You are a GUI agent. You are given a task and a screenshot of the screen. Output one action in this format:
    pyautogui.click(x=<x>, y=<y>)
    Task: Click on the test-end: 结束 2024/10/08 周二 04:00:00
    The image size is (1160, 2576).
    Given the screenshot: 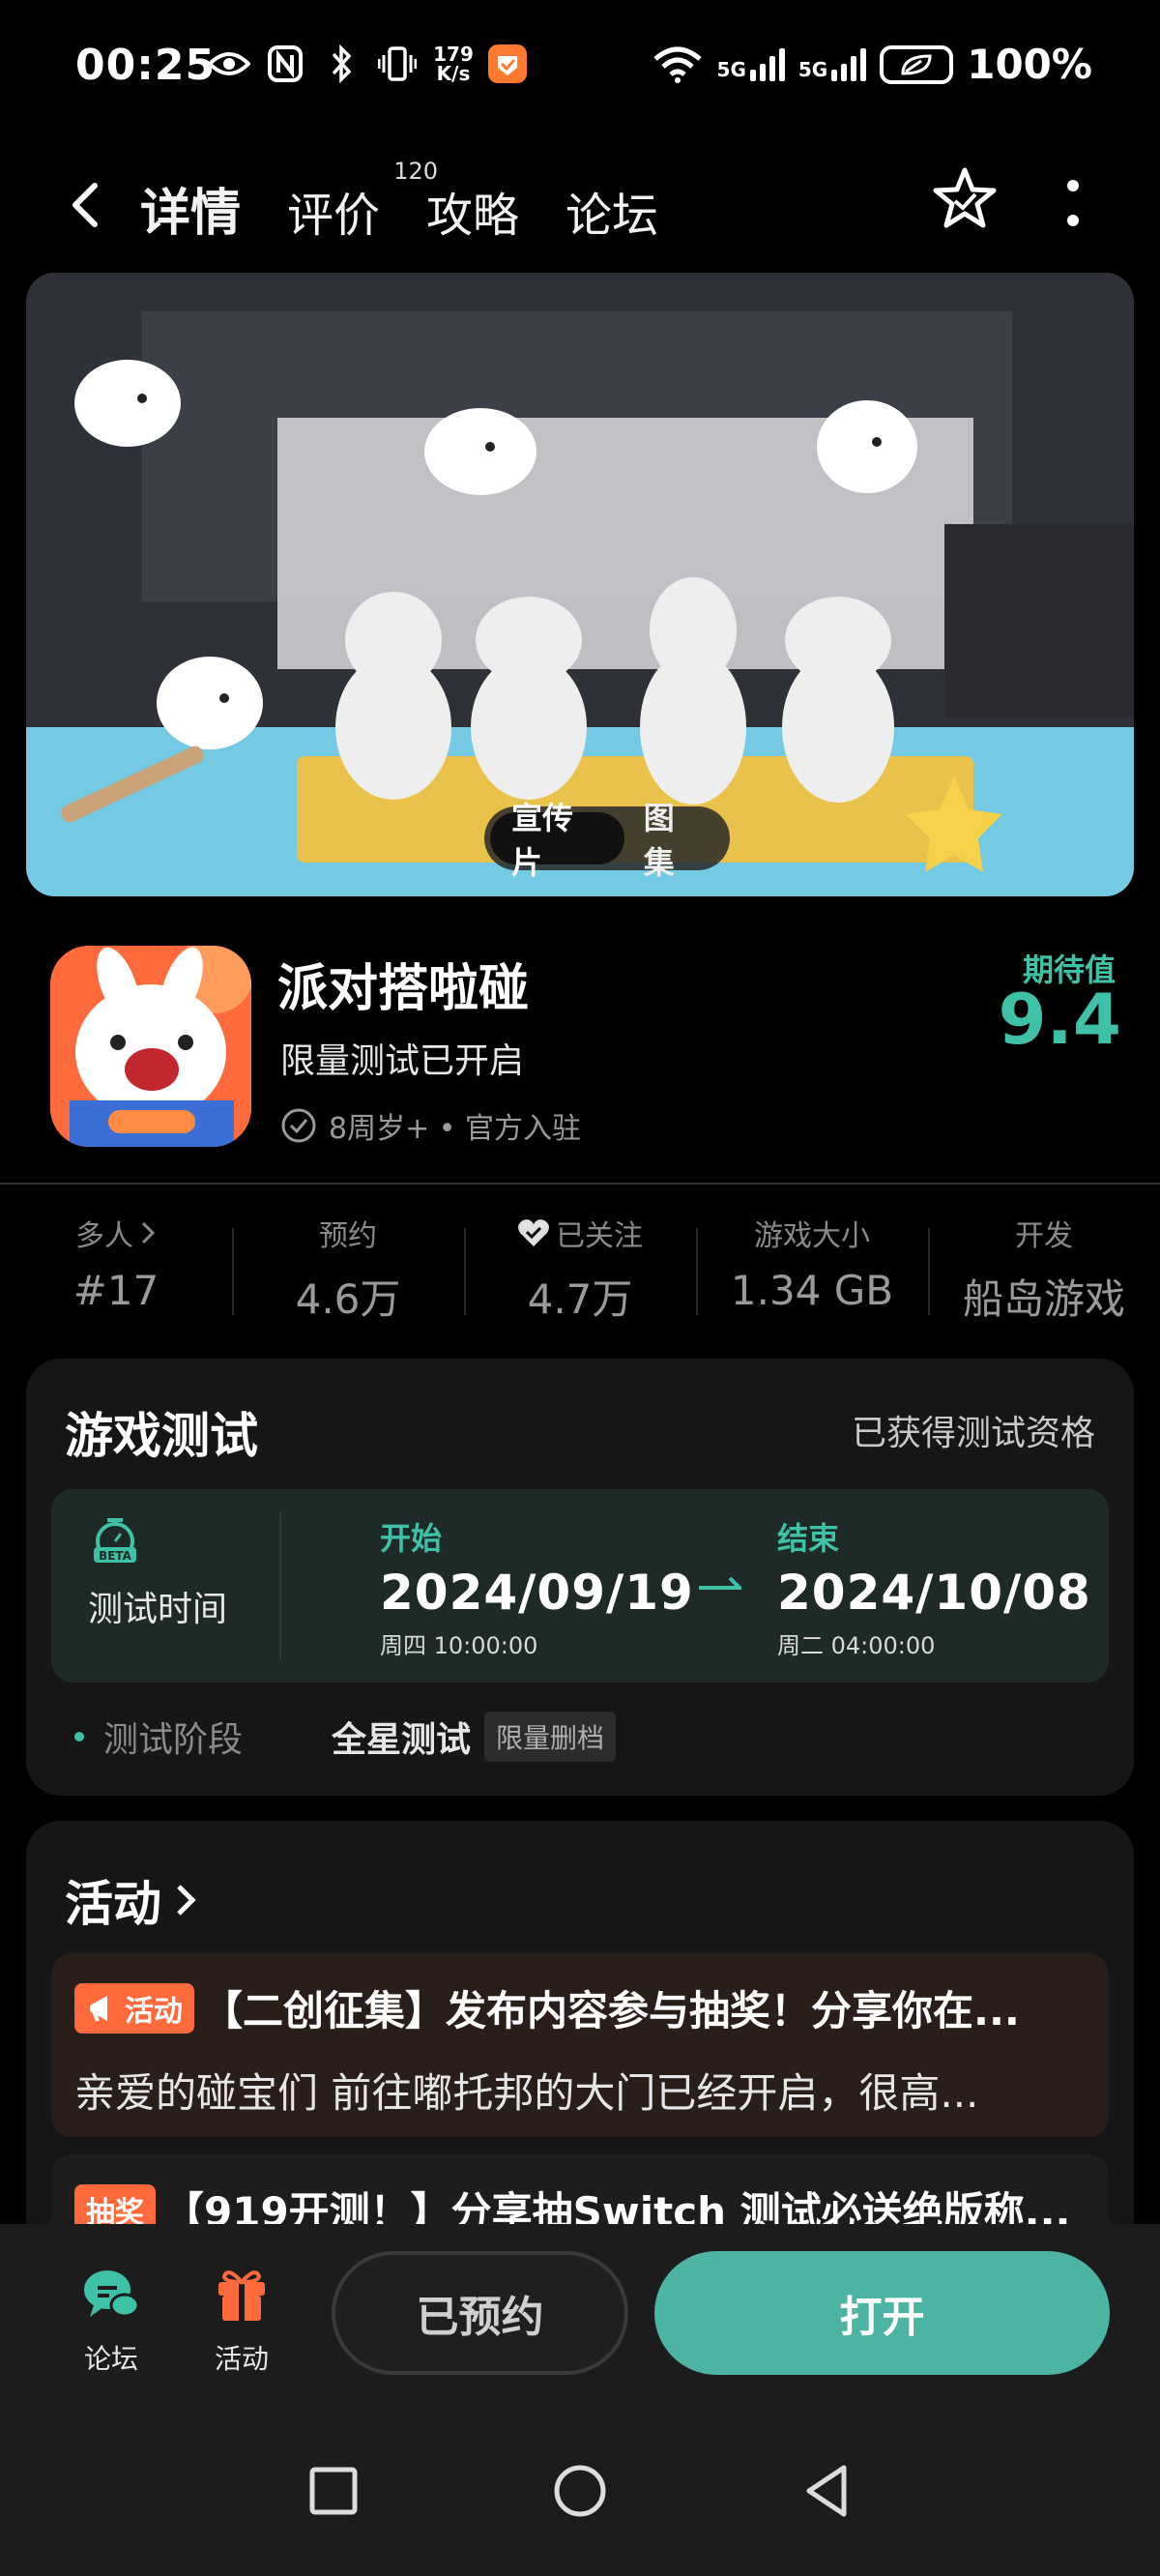 What is the action you would take?
    pyautogui.click(x=934, y=1587)
    